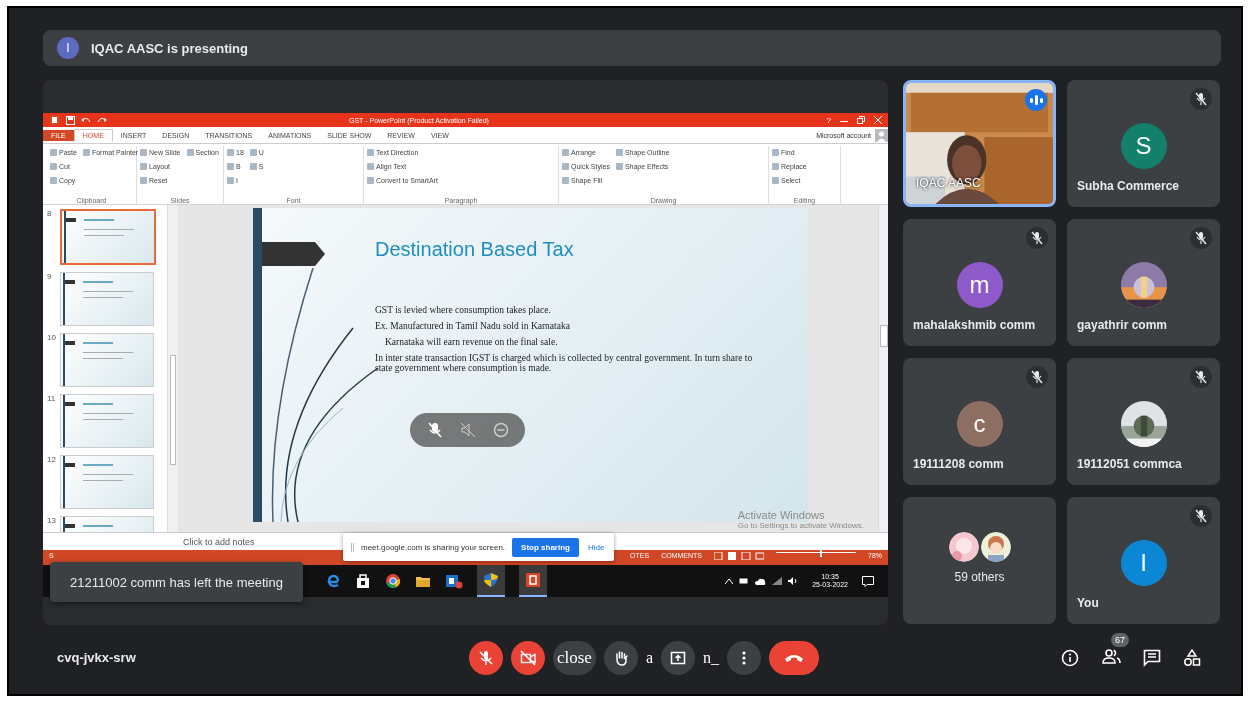 The height and width of the screenshot is (702, 1250). Describe the element at coordinates (800, 525) in the screenshot. I see `activation-text: Go to Settings to activate Windows.` at that location.